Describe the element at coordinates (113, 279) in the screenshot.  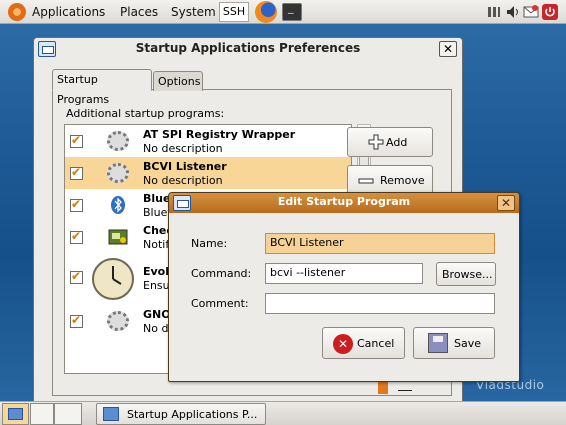
I see `clock-icon` at that location.